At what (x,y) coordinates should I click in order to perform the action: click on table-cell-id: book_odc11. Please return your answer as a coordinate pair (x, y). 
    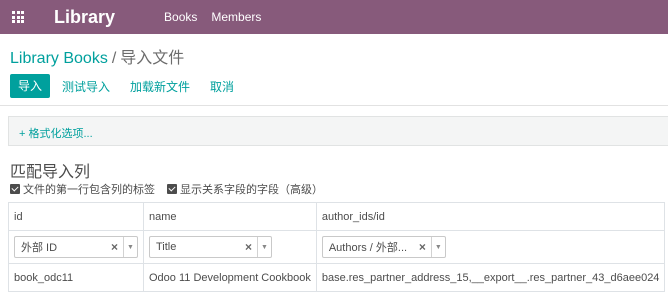
    Looking at the image, I should click on (76, 277).